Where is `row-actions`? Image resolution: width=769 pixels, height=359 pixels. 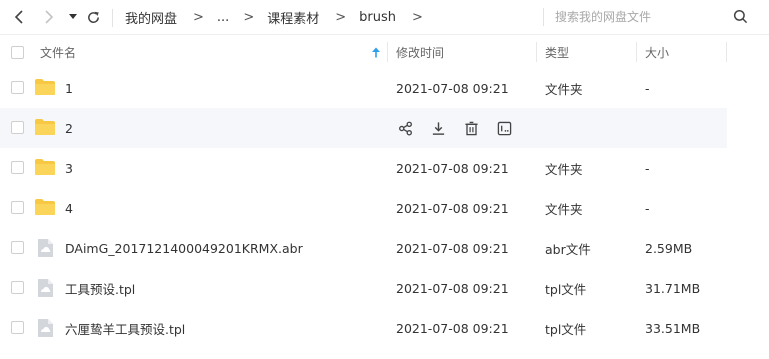 row-actions is located at coordinates (462, 128).